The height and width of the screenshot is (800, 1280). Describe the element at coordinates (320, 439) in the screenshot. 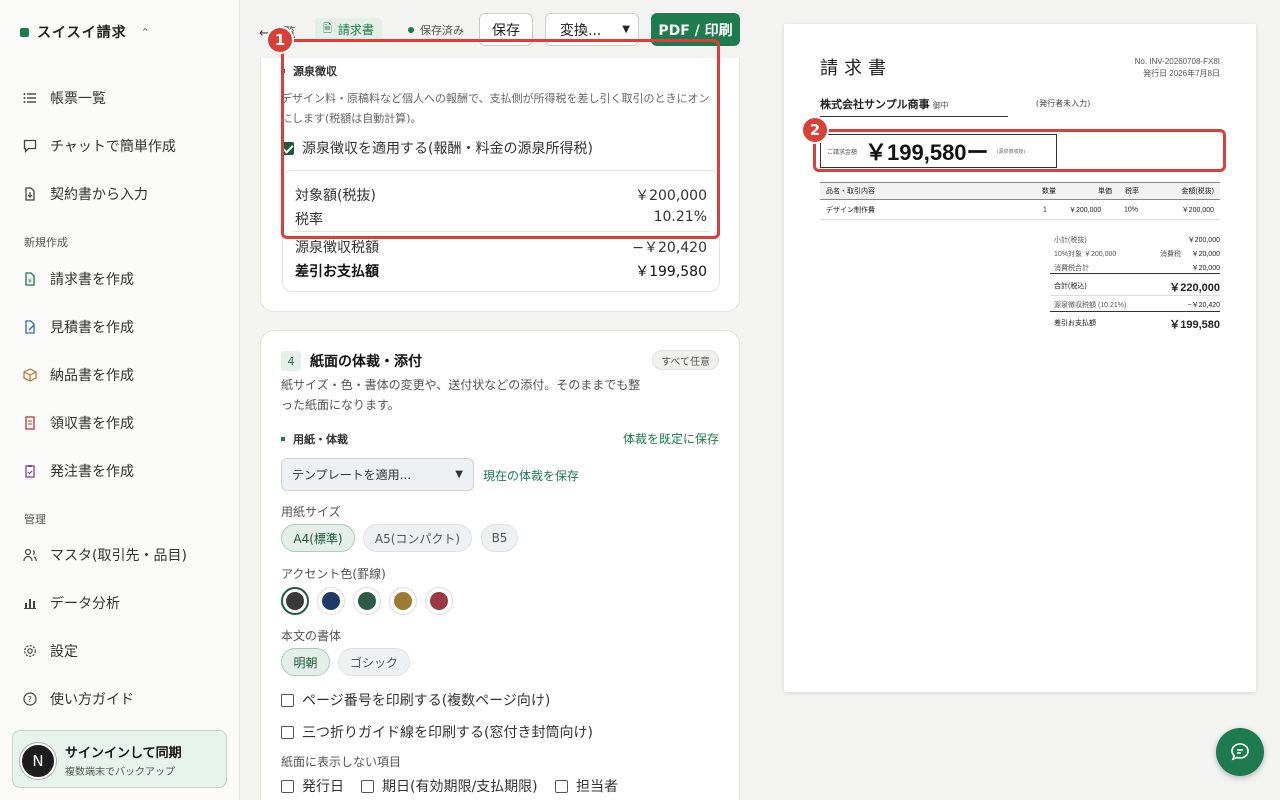

I see `paper-format-title: 用紙・体裁` at that location.